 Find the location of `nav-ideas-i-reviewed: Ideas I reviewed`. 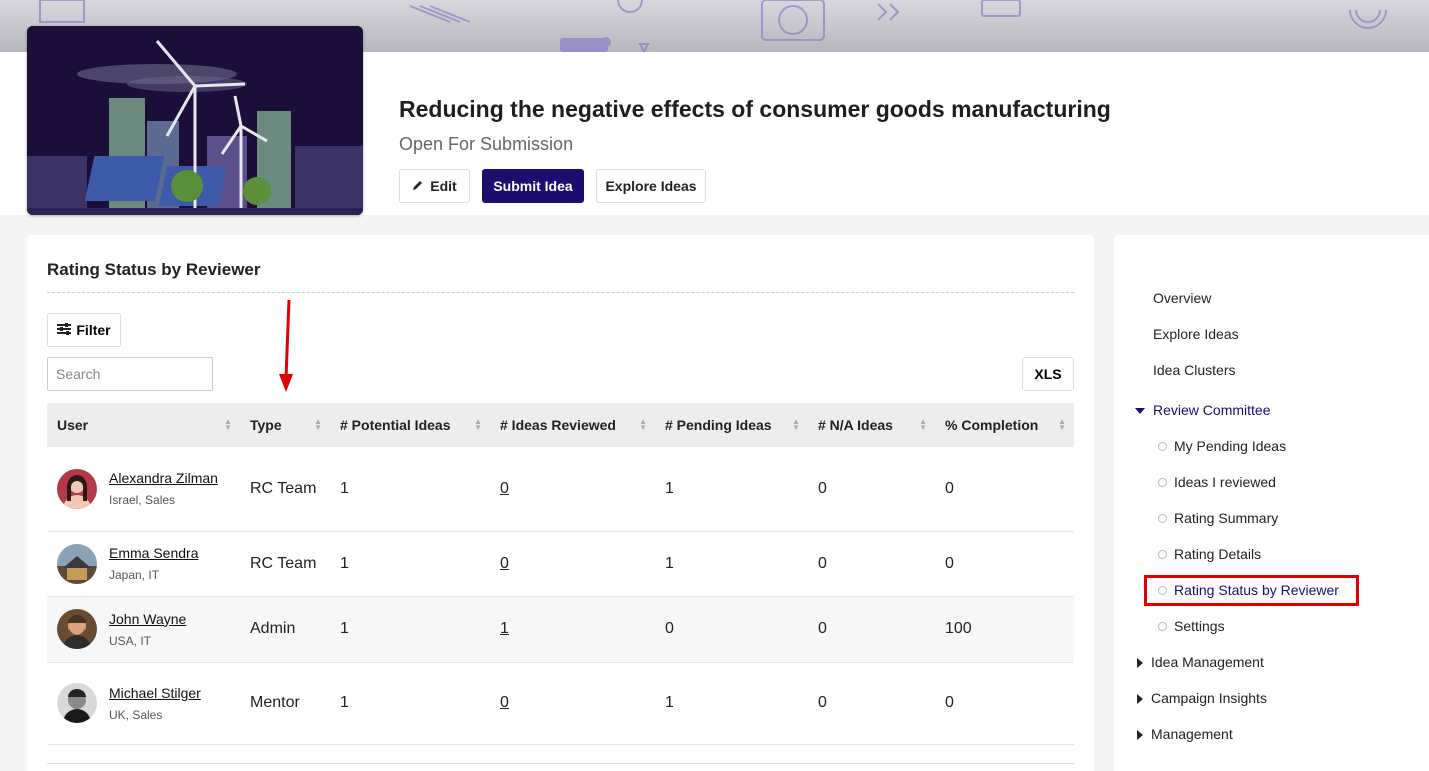

nav-ideas-i-reviewed: Ideas I reviewed is located at coordinates (1217, 482).